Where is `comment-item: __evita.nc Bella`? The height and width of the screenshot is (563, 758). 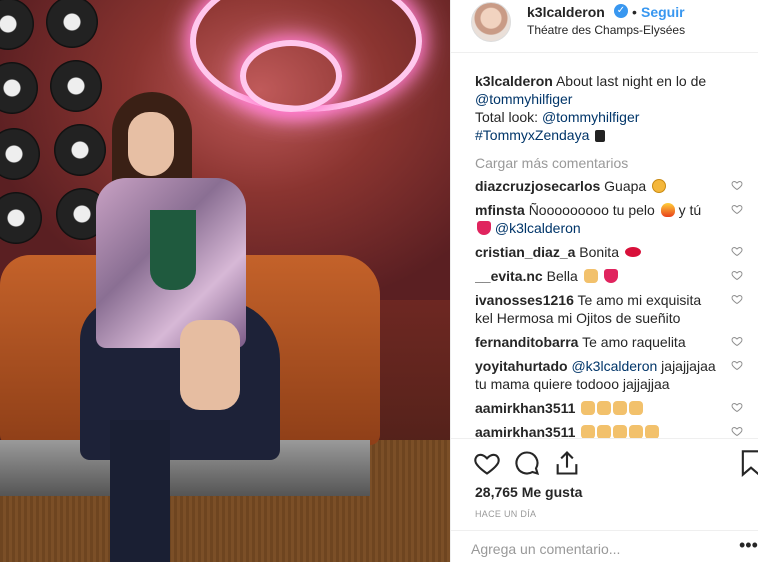
comment-item: __evita.nc Bella is located at coordinates (612, 276).